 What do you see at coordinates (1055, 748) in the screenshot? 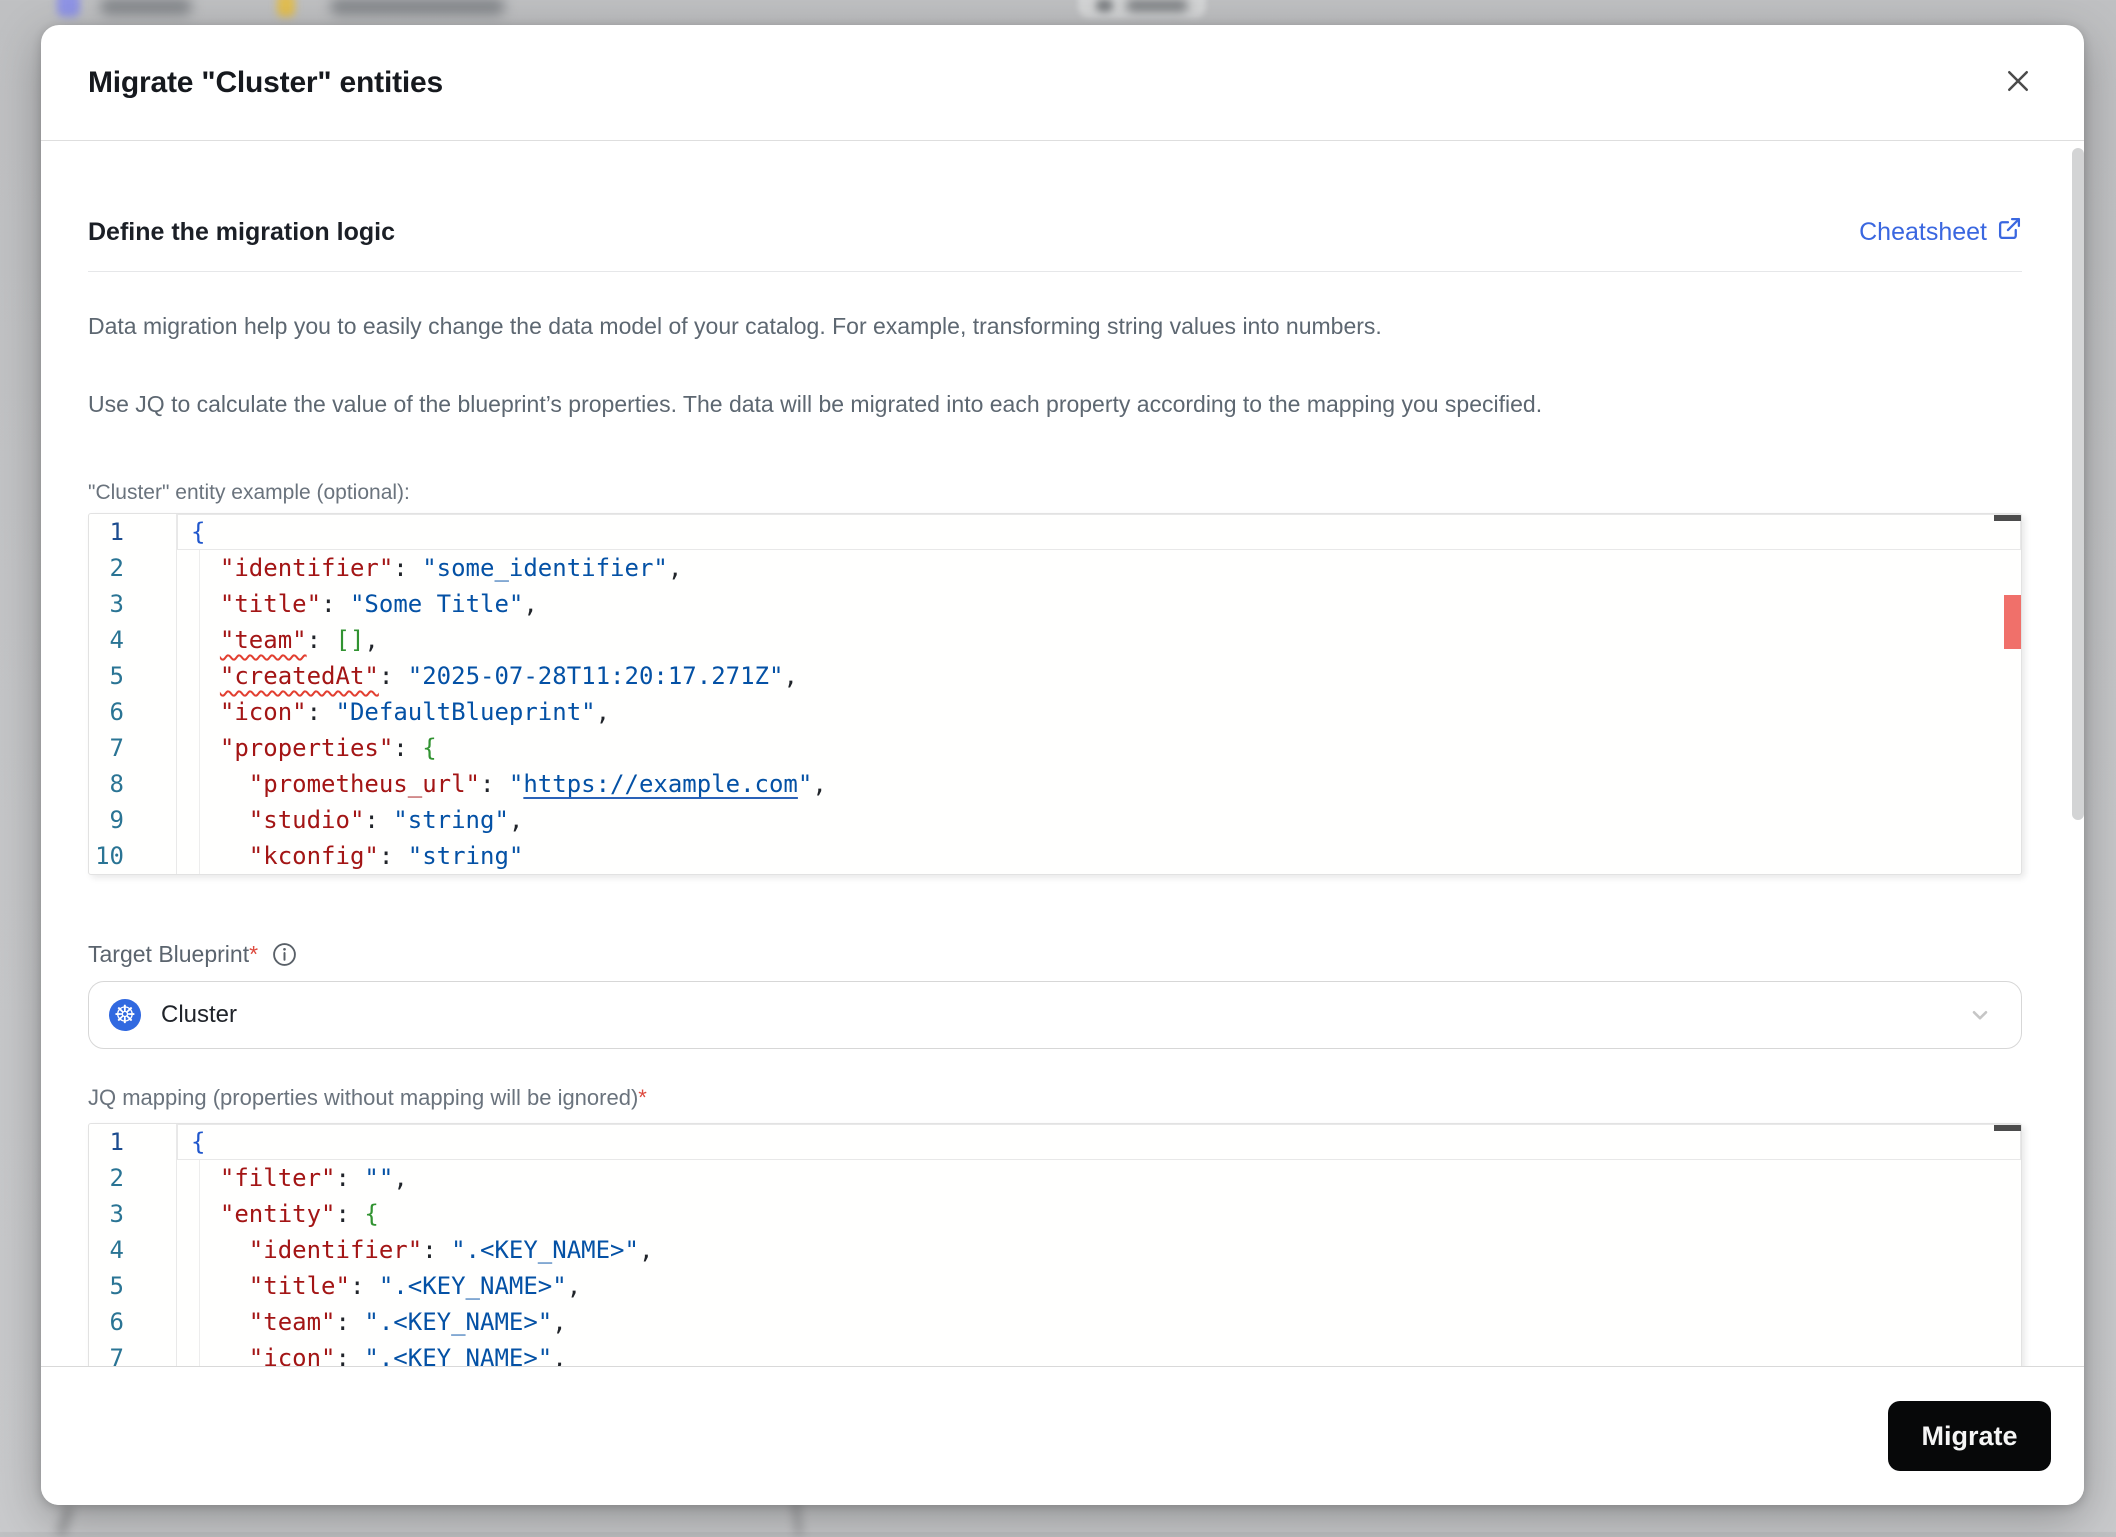
I see `code-line: 7 "properties": {` at bounding box center [1055, 748].